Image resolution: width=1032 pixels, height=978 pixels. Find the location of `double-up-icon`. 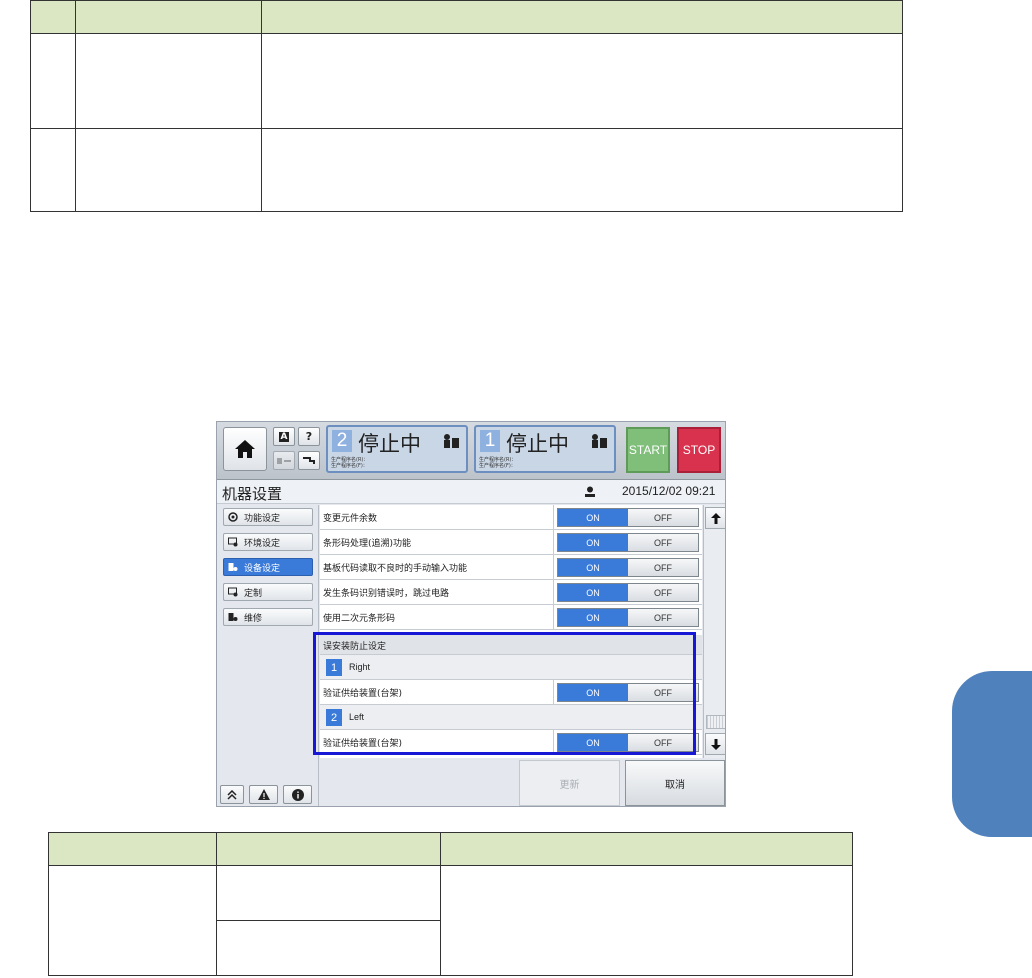

double-up-icon is located at coordinates (232, 794).